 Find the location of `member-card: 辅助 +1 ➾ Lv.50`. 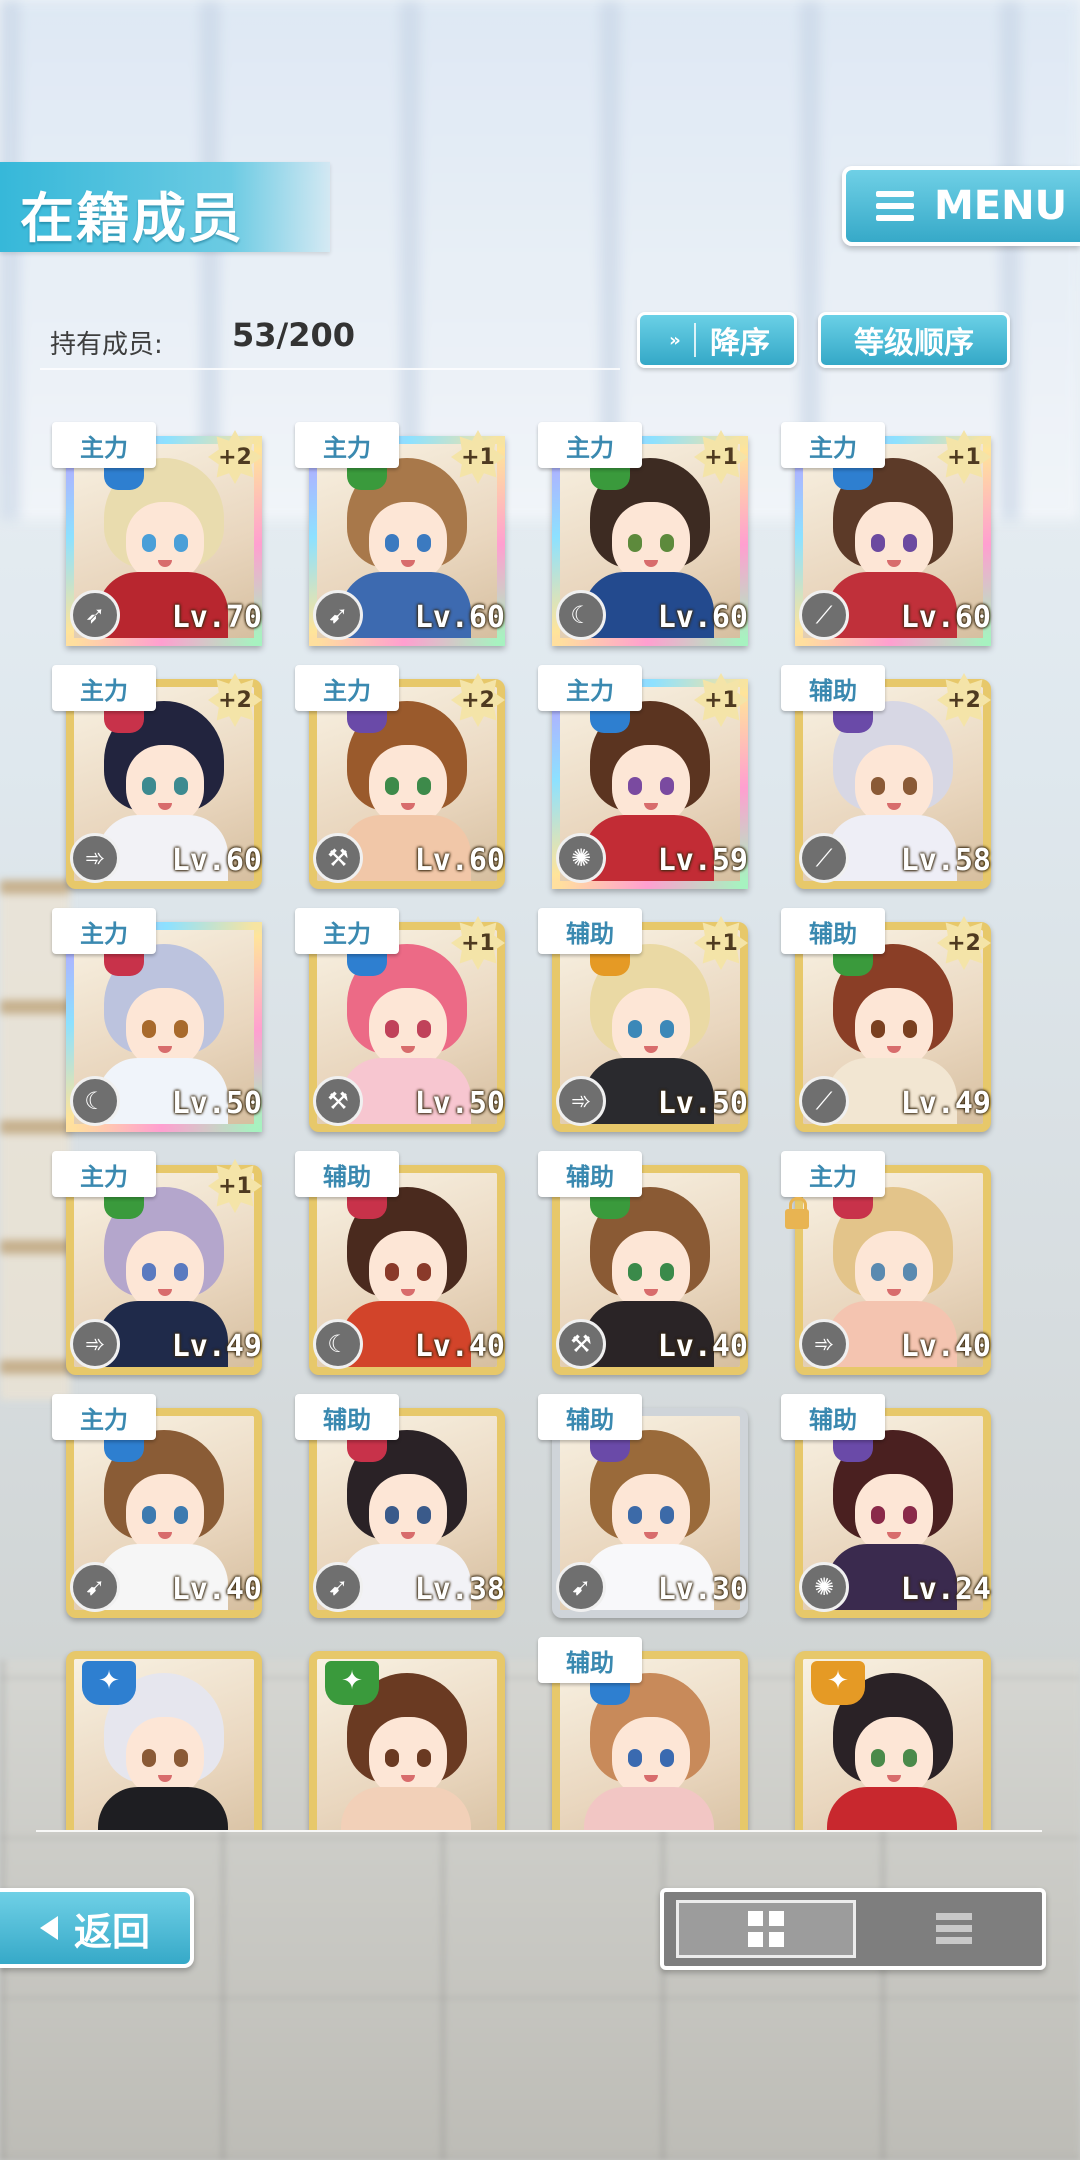

member-card: 辅助 +1 ➾ Lv.50 is located at coordinates (637, 1016).